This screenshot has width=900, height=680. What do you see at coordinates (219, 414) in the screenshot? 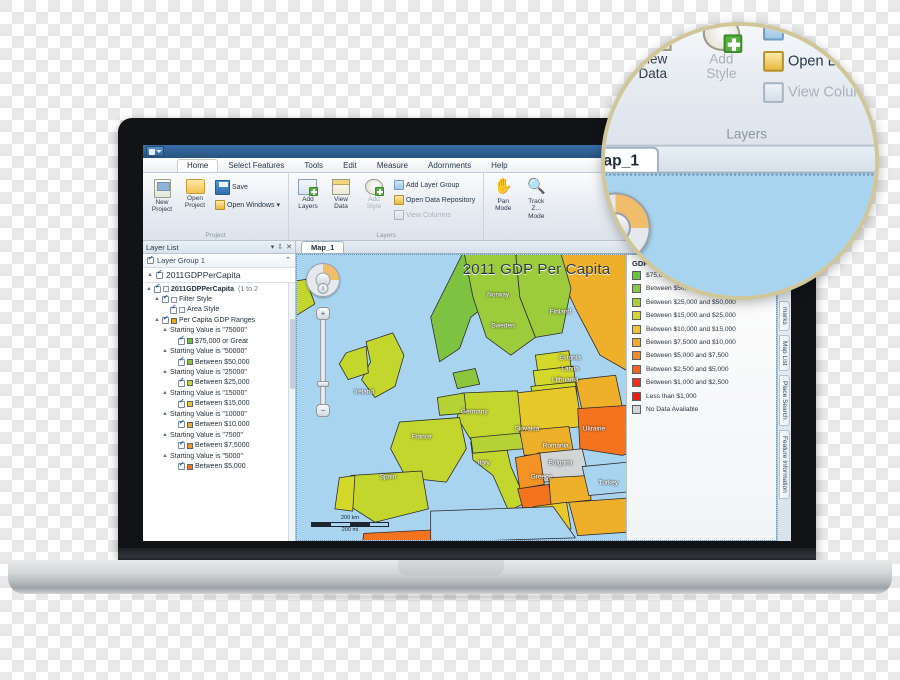
I see `layer-tree-node: ▲ Starting Value is "10000"` at bounding box center [219, 414].